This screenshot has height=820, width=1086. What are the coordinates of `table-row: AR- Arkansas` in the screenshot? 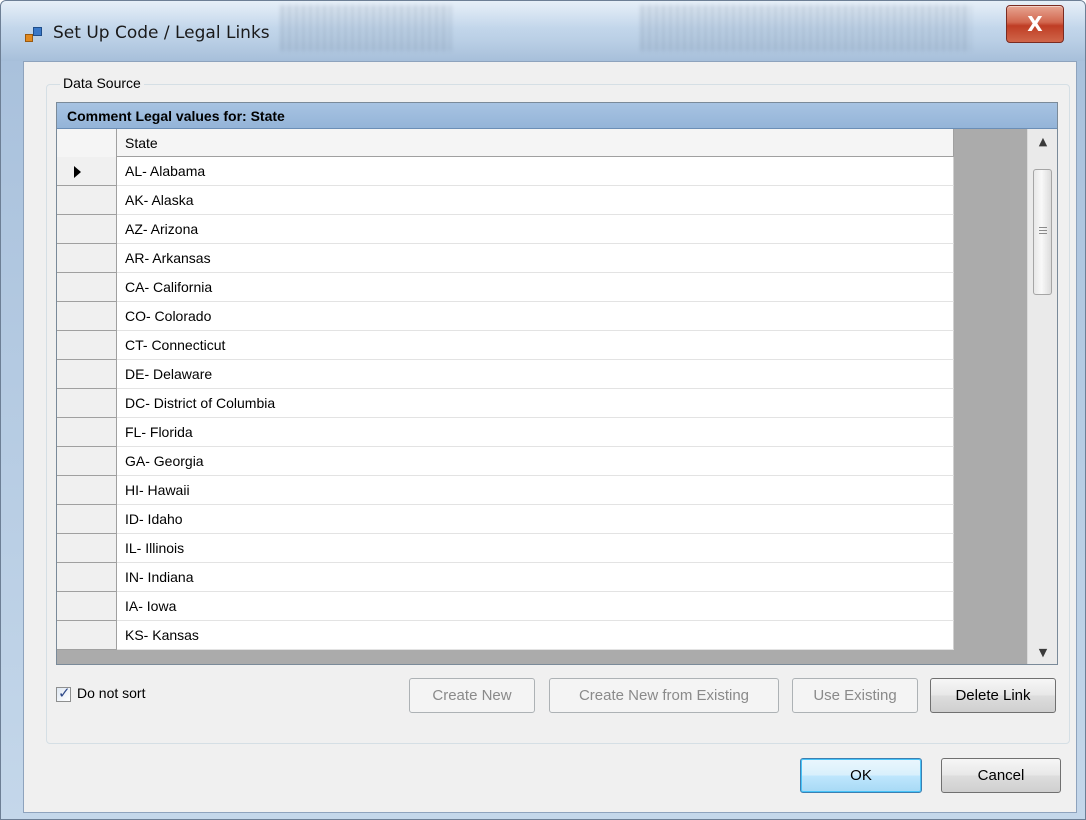 It's located at (505, 258).